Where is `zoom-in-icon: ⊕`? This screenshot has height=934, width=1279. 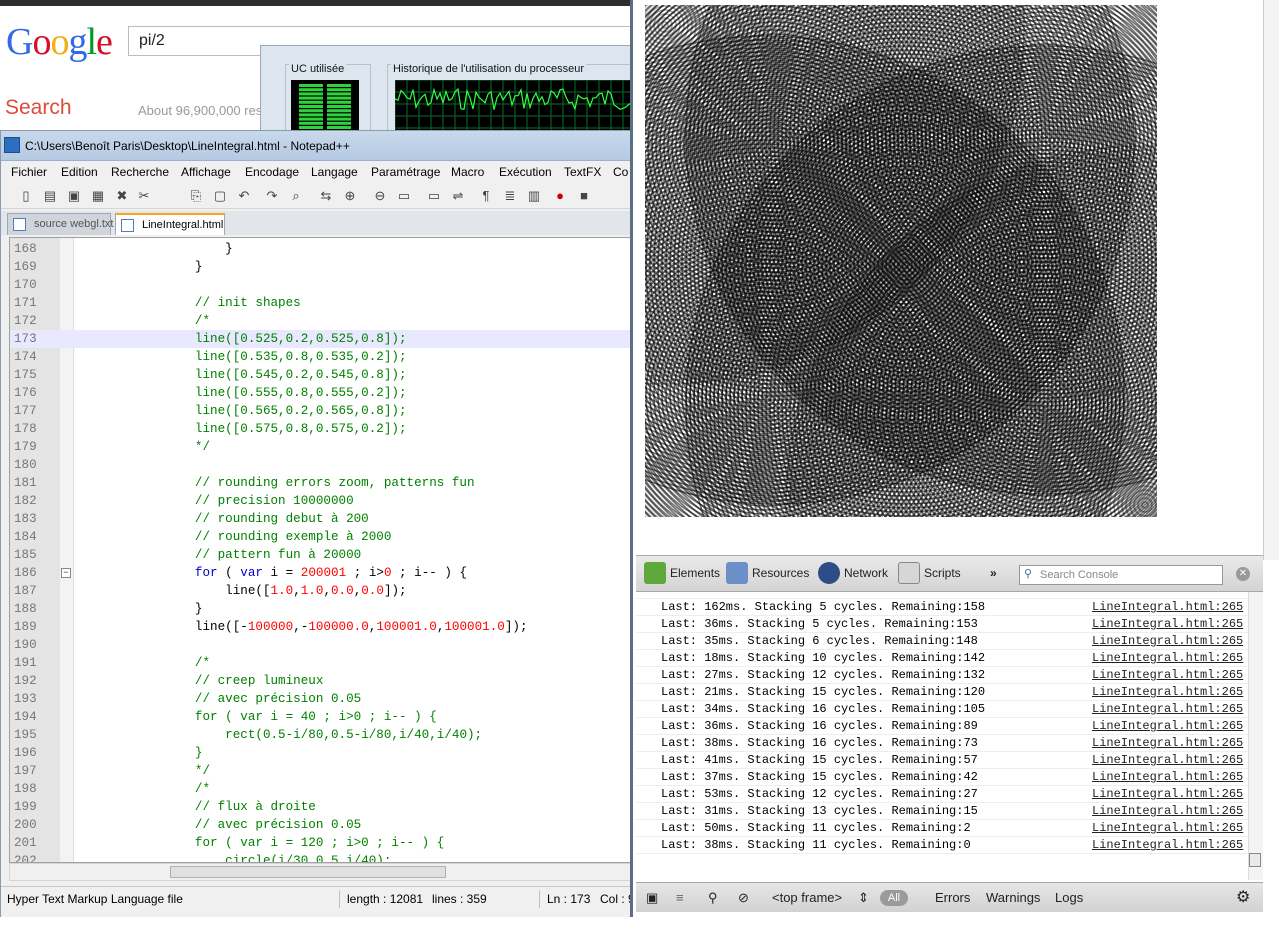
zoom-in-icon: ⊕ is located at coordinates (350, 196).